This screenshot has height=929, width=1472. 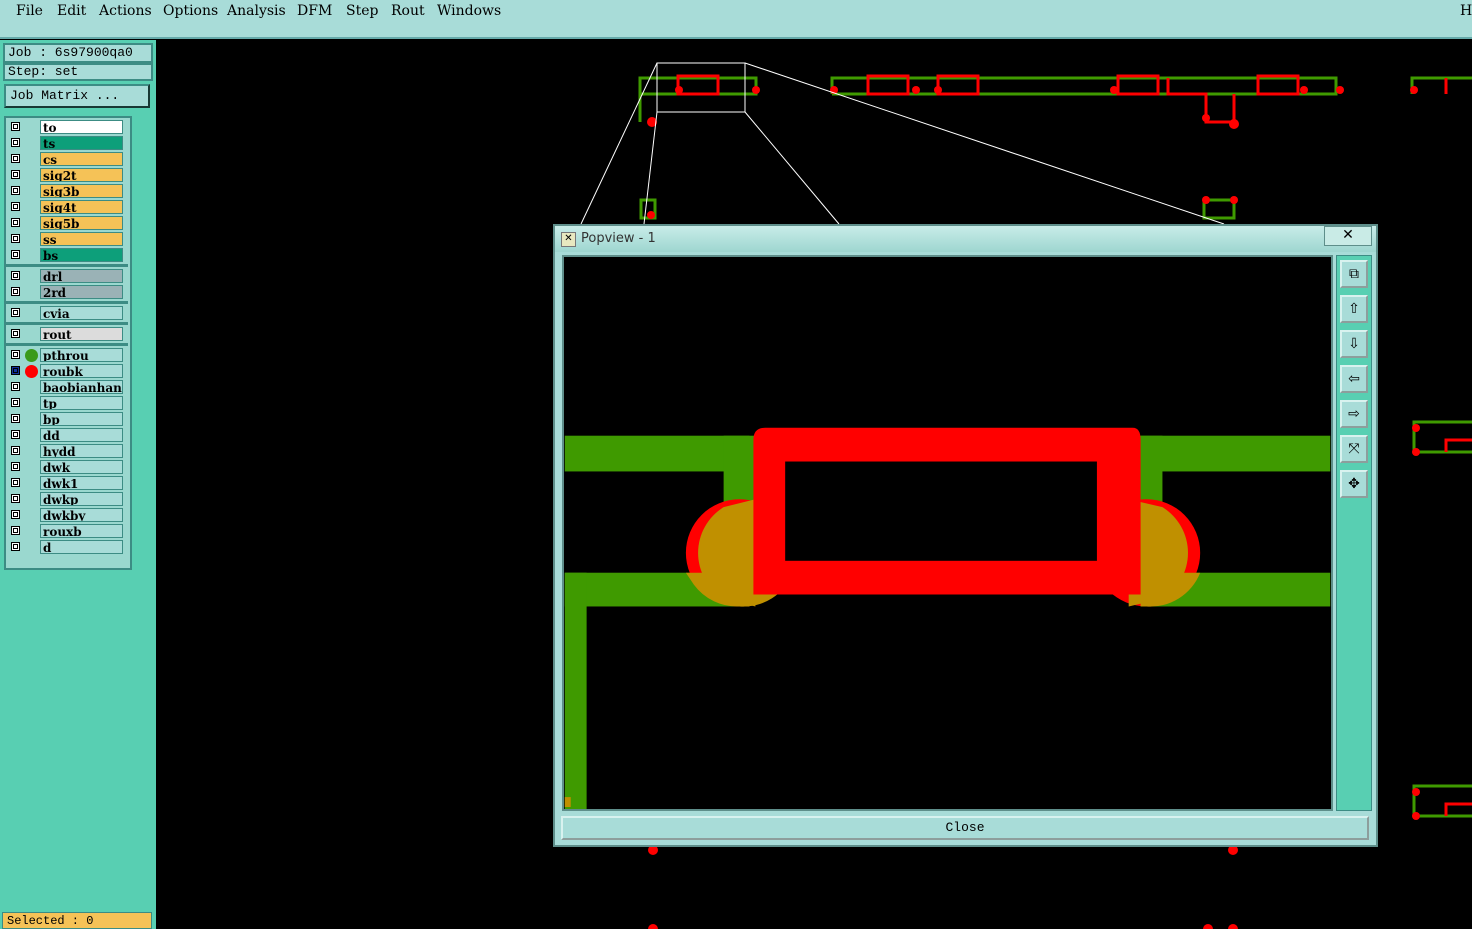 I want to click on layer-name: rout, so click(x=81, y=334).